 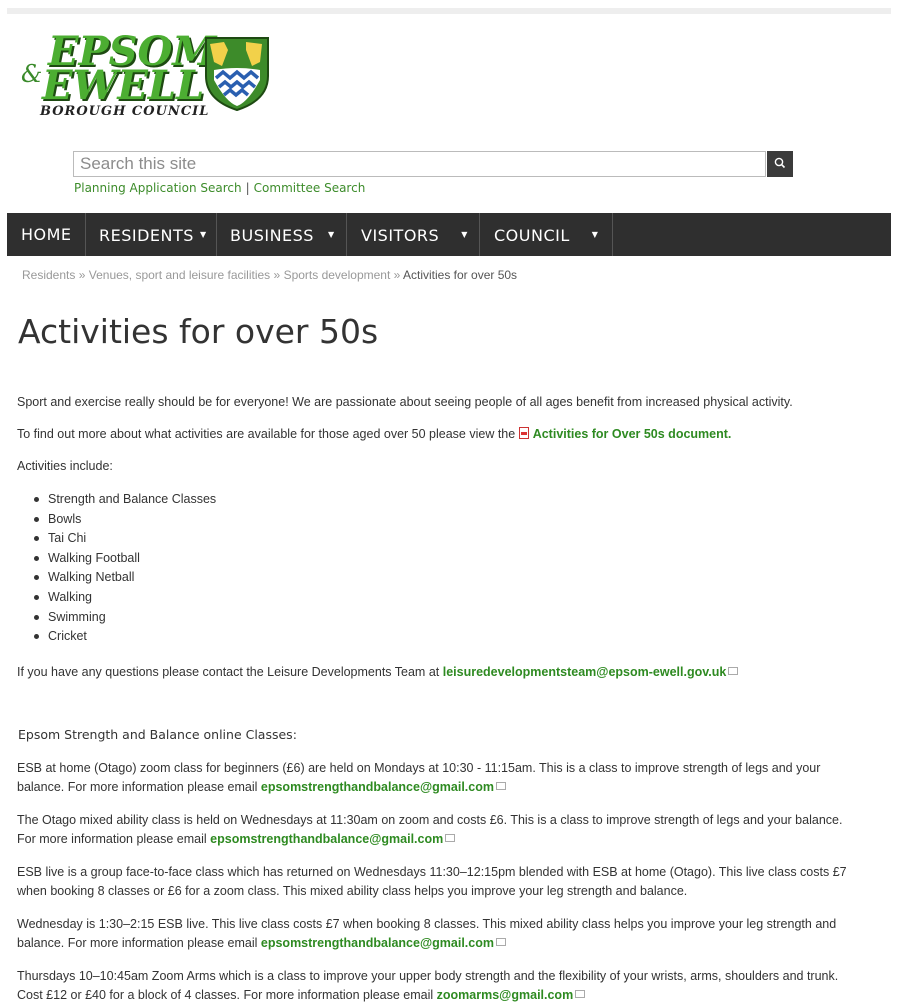 I want to click on zoomarms-email-link: zoomarms@gmail.com, so click(x=505, y=995).